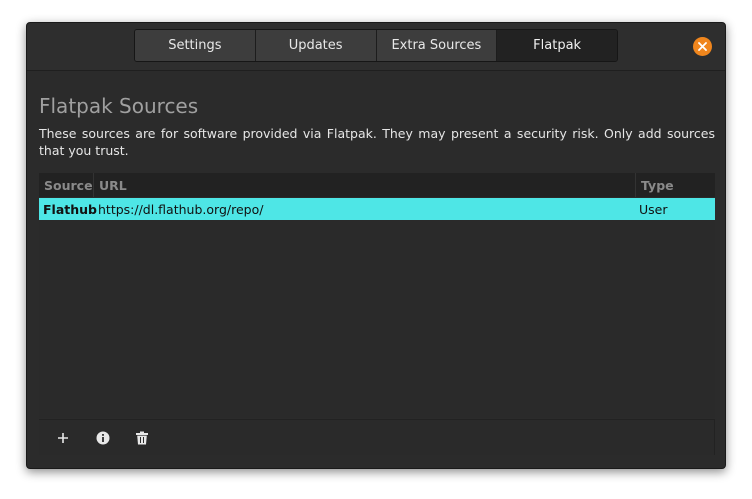 This screenshot has width=752, height=499. Describe the element at coordinates (377, 437) in the screenshot. I see `table-toolbar` at that location.